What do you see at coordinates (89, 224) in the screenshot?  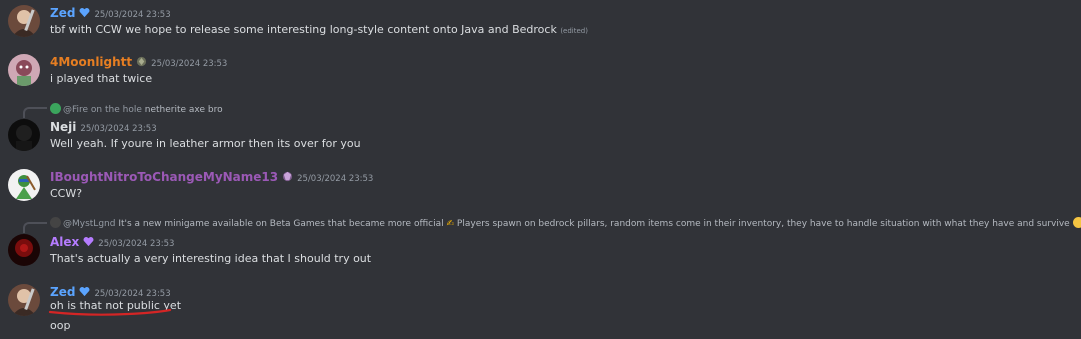 I see `reply-author: @MystLgnd` at bounding box center [89, 224].